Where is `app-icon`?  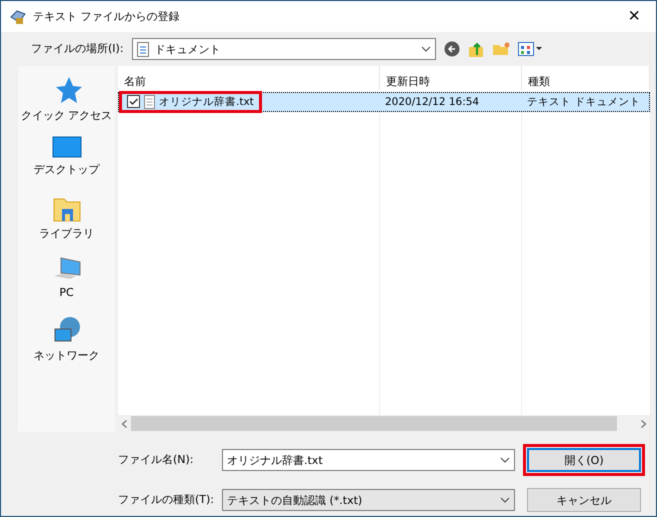
app-icon is located at coordinates (18, 16).